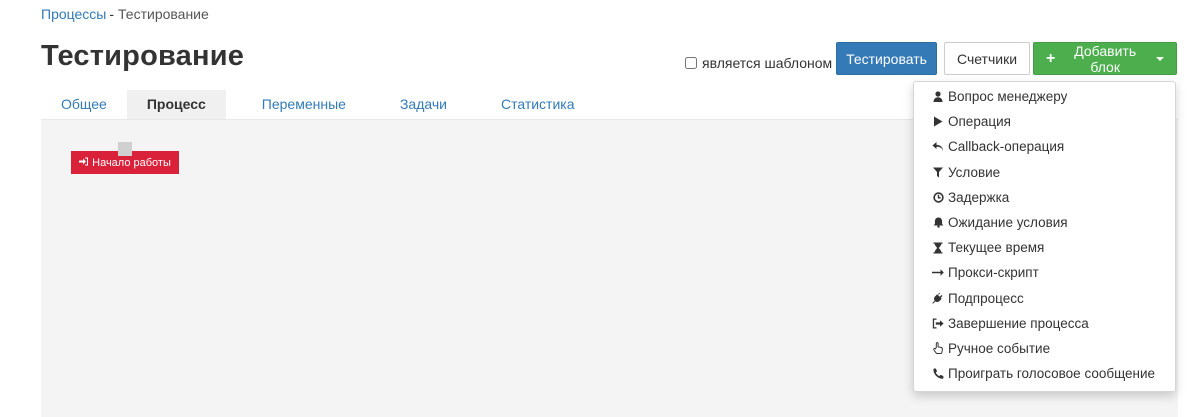  What do you see at coordinates (767, 63) in the screenshot?
I see `template-checkbox-text: является шаблоном` at bounding box center [767, 63].